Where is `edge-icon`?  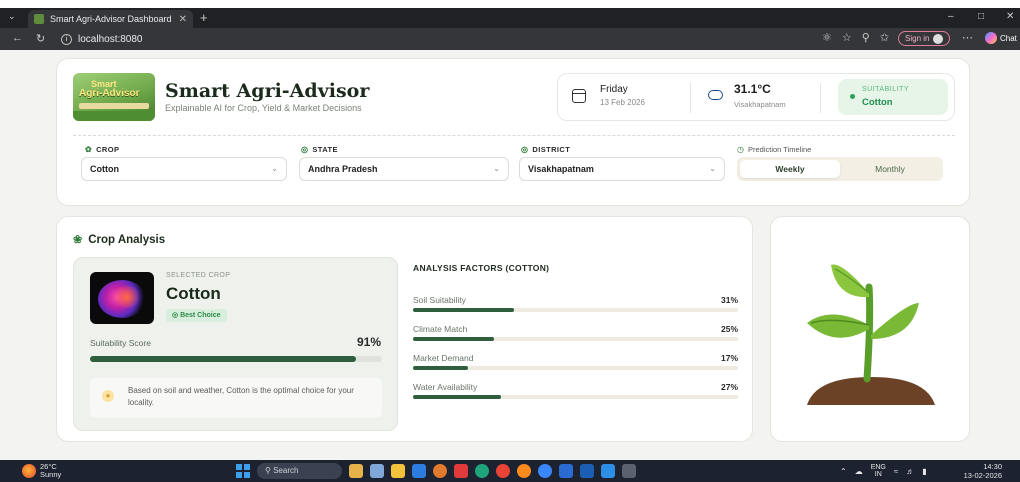
edge-icon is located at coordinates (482, 471).